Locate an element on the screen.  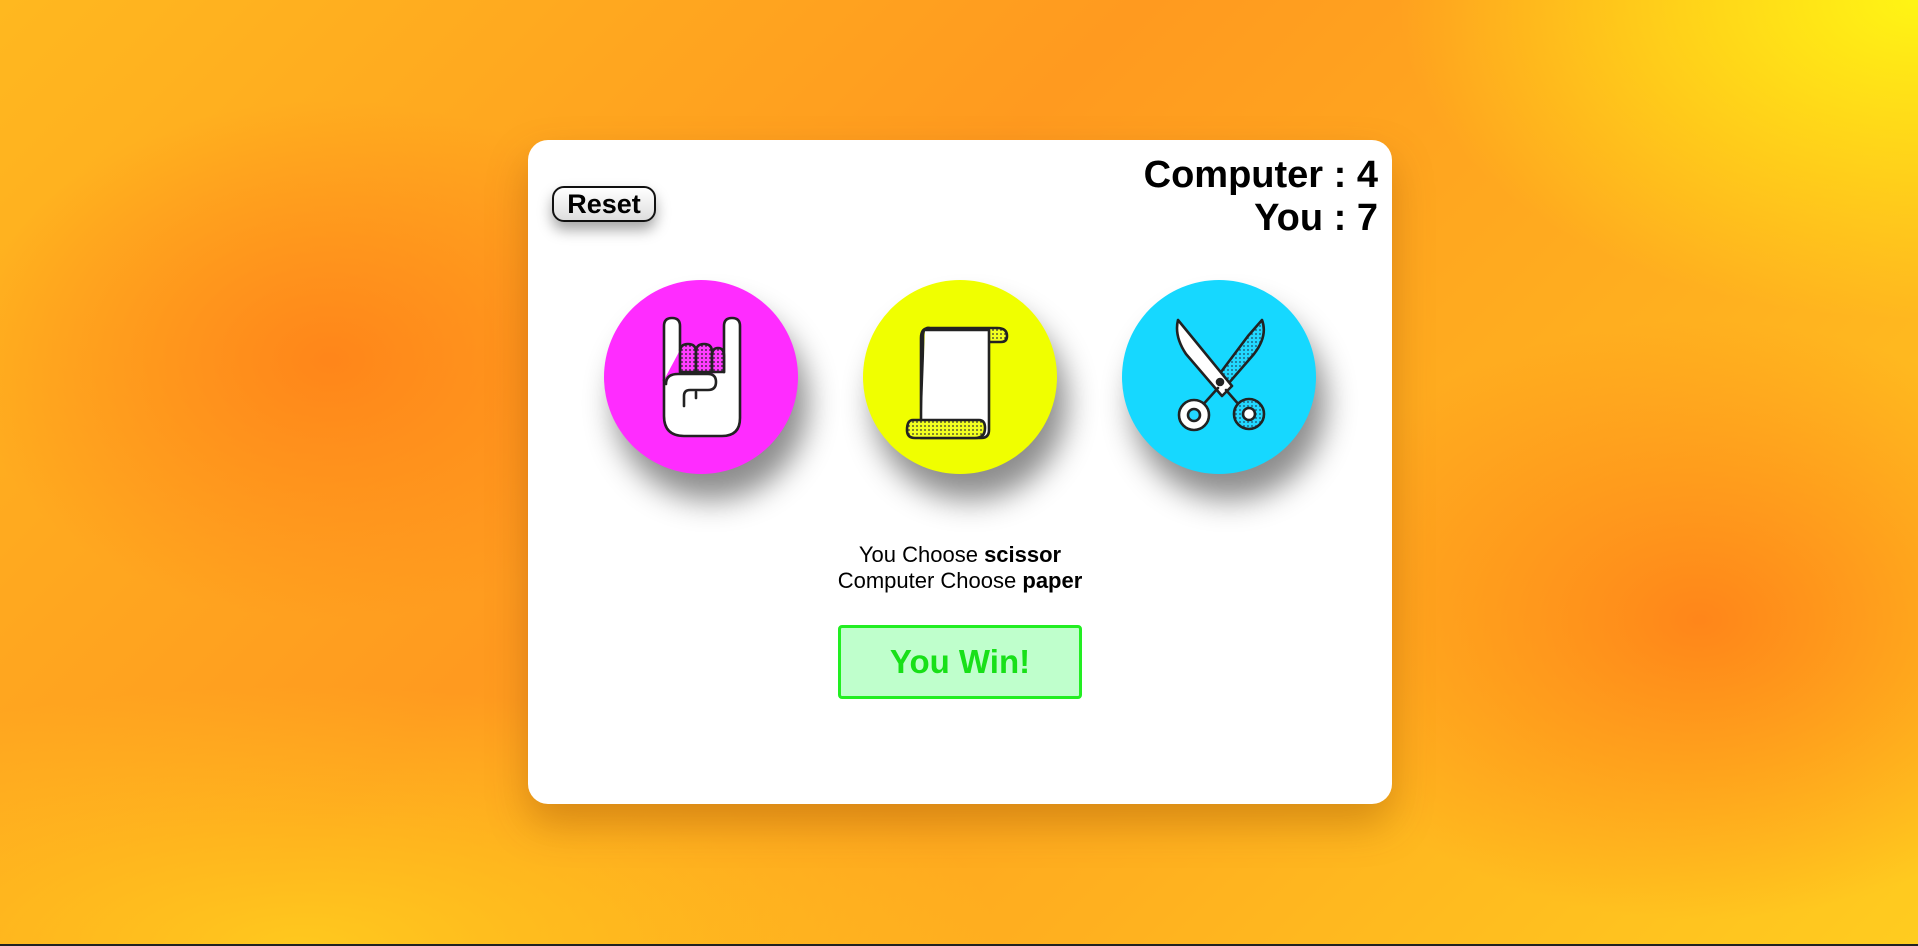
computer-choice-line: Computer Choose paper is located at coordinates (960, 581).